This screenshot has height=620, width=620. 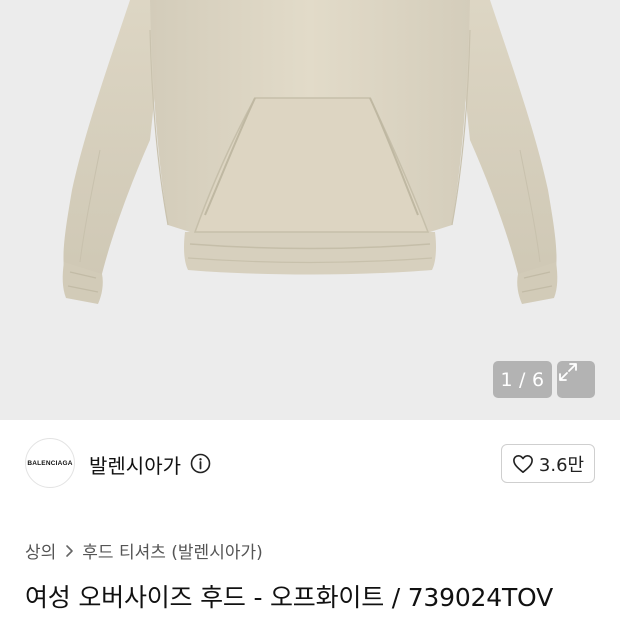 I want to click on expand-icon, so click(x=568, y=372).